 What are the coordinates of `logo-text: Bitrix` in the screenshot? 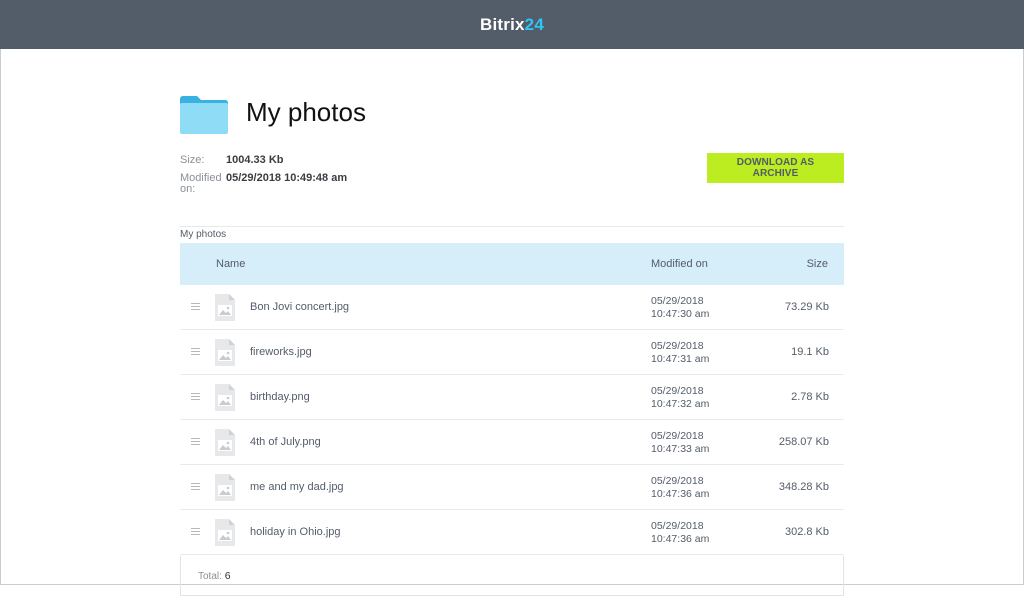 It's located at (502, 24).